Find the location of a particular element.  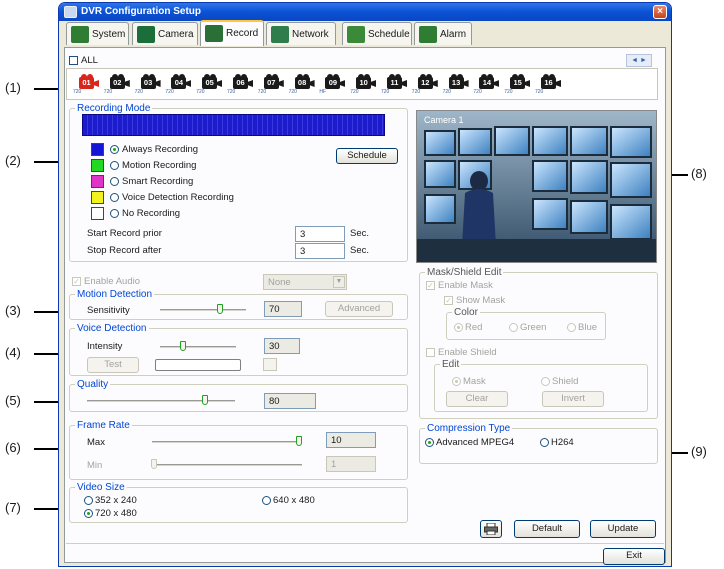

video-size-352-radio is located at coordinates (88, 500).